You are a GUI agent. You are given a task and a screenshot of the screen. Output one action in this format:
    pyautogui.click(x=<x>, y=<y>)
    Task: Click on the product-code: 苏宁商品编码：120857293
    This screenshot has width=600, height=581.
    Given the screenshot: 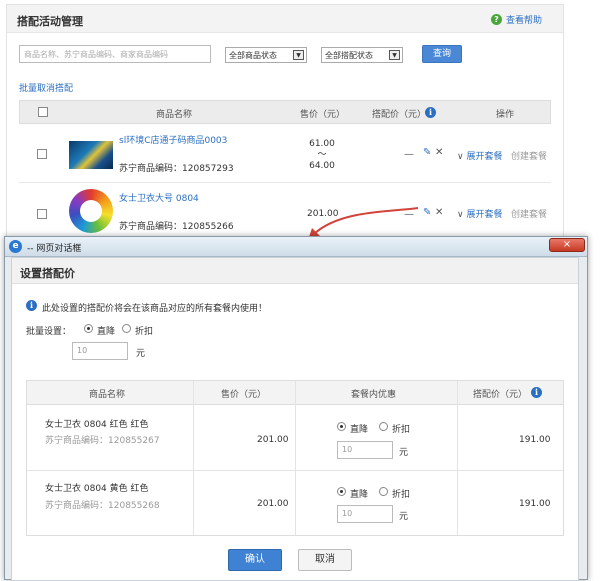 What is the action you would take?
    pyautogui.click(x=176, y=167)
    